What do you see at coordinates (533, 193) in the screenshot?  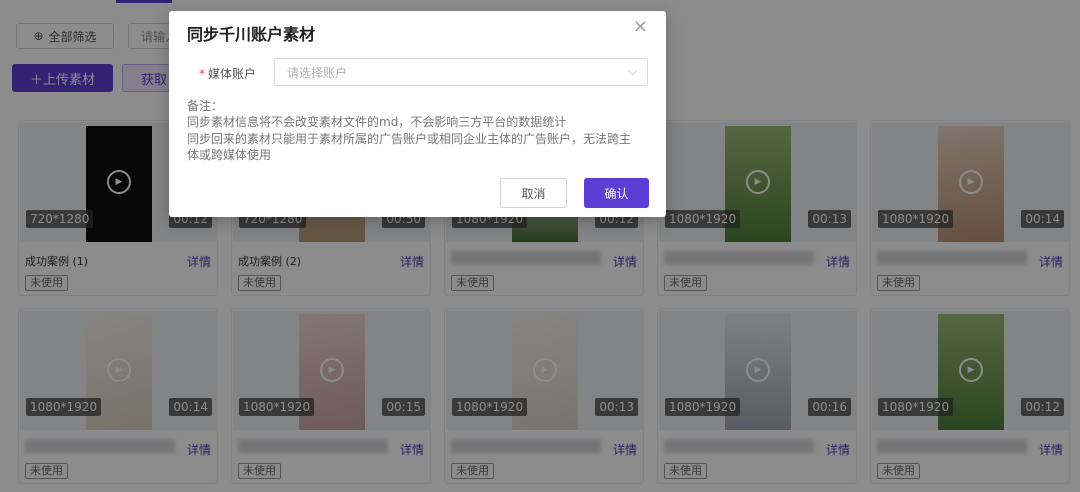 I see `cancel-button: 取消` at bounding box center [533, 193].